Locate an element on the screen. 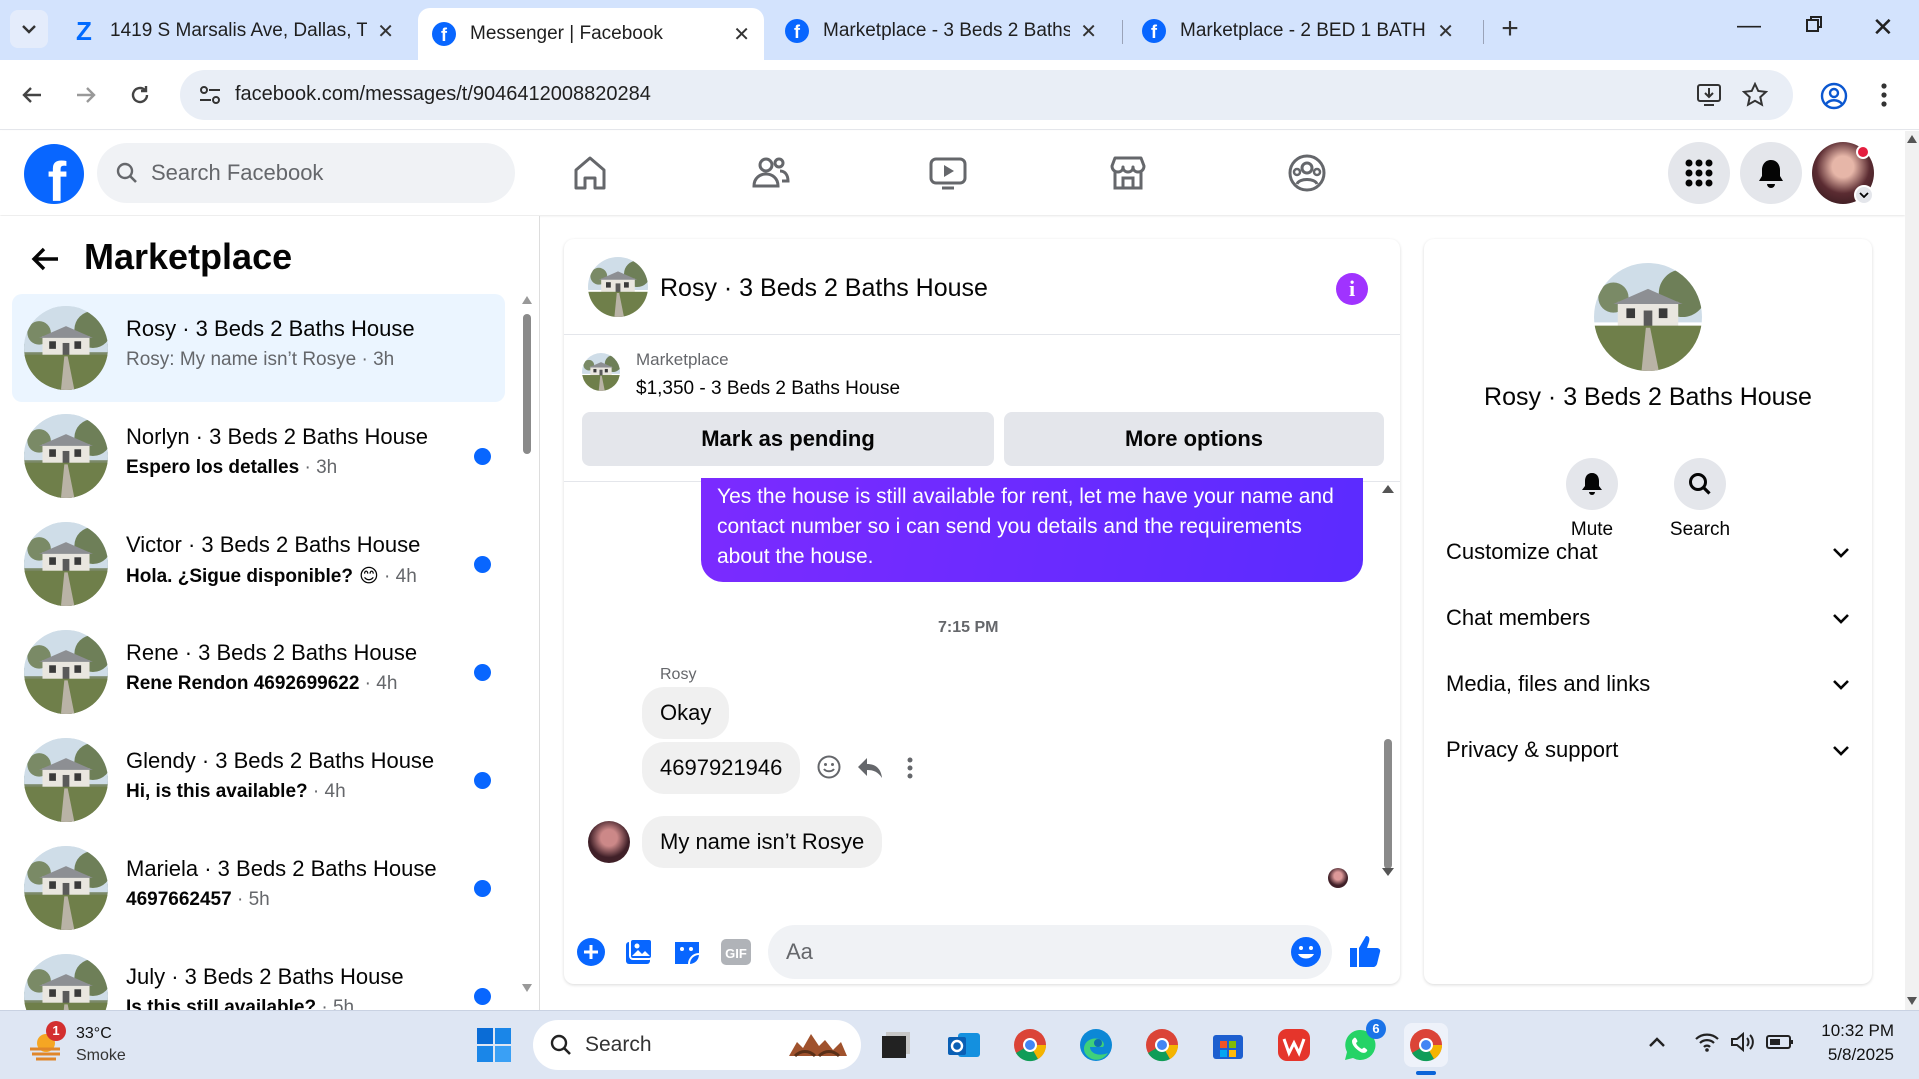 This screenshot has width=1919, height=1079. search-chat-button is located at coordinates (1700, 484).